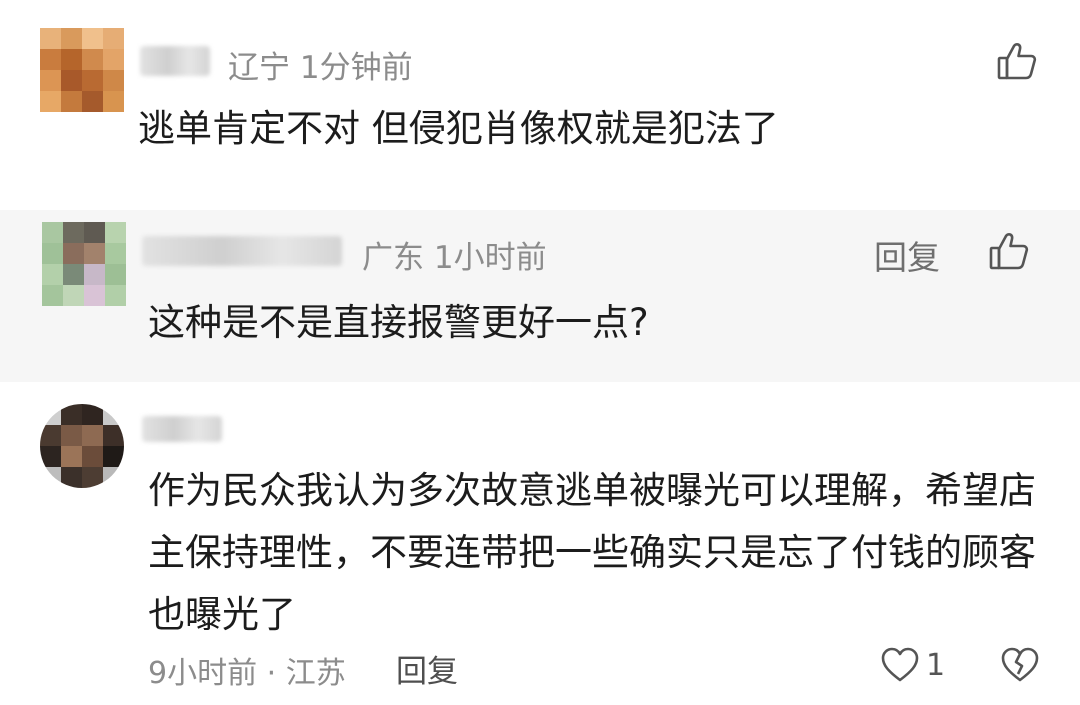 This screenshot has height=705, width=1080. Describe the element at coordinates (247, 673) in the screenshot. I see `time-region: 9小时前 · 江苏` at that location.